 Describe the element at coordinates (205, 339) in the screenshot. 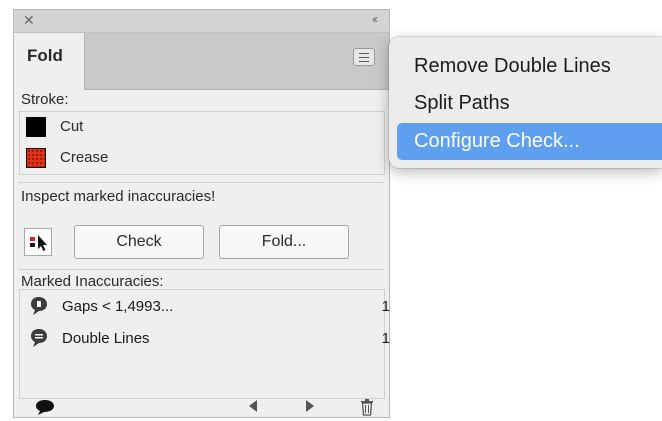

I see `list-item: Double Lines 1` at that location.